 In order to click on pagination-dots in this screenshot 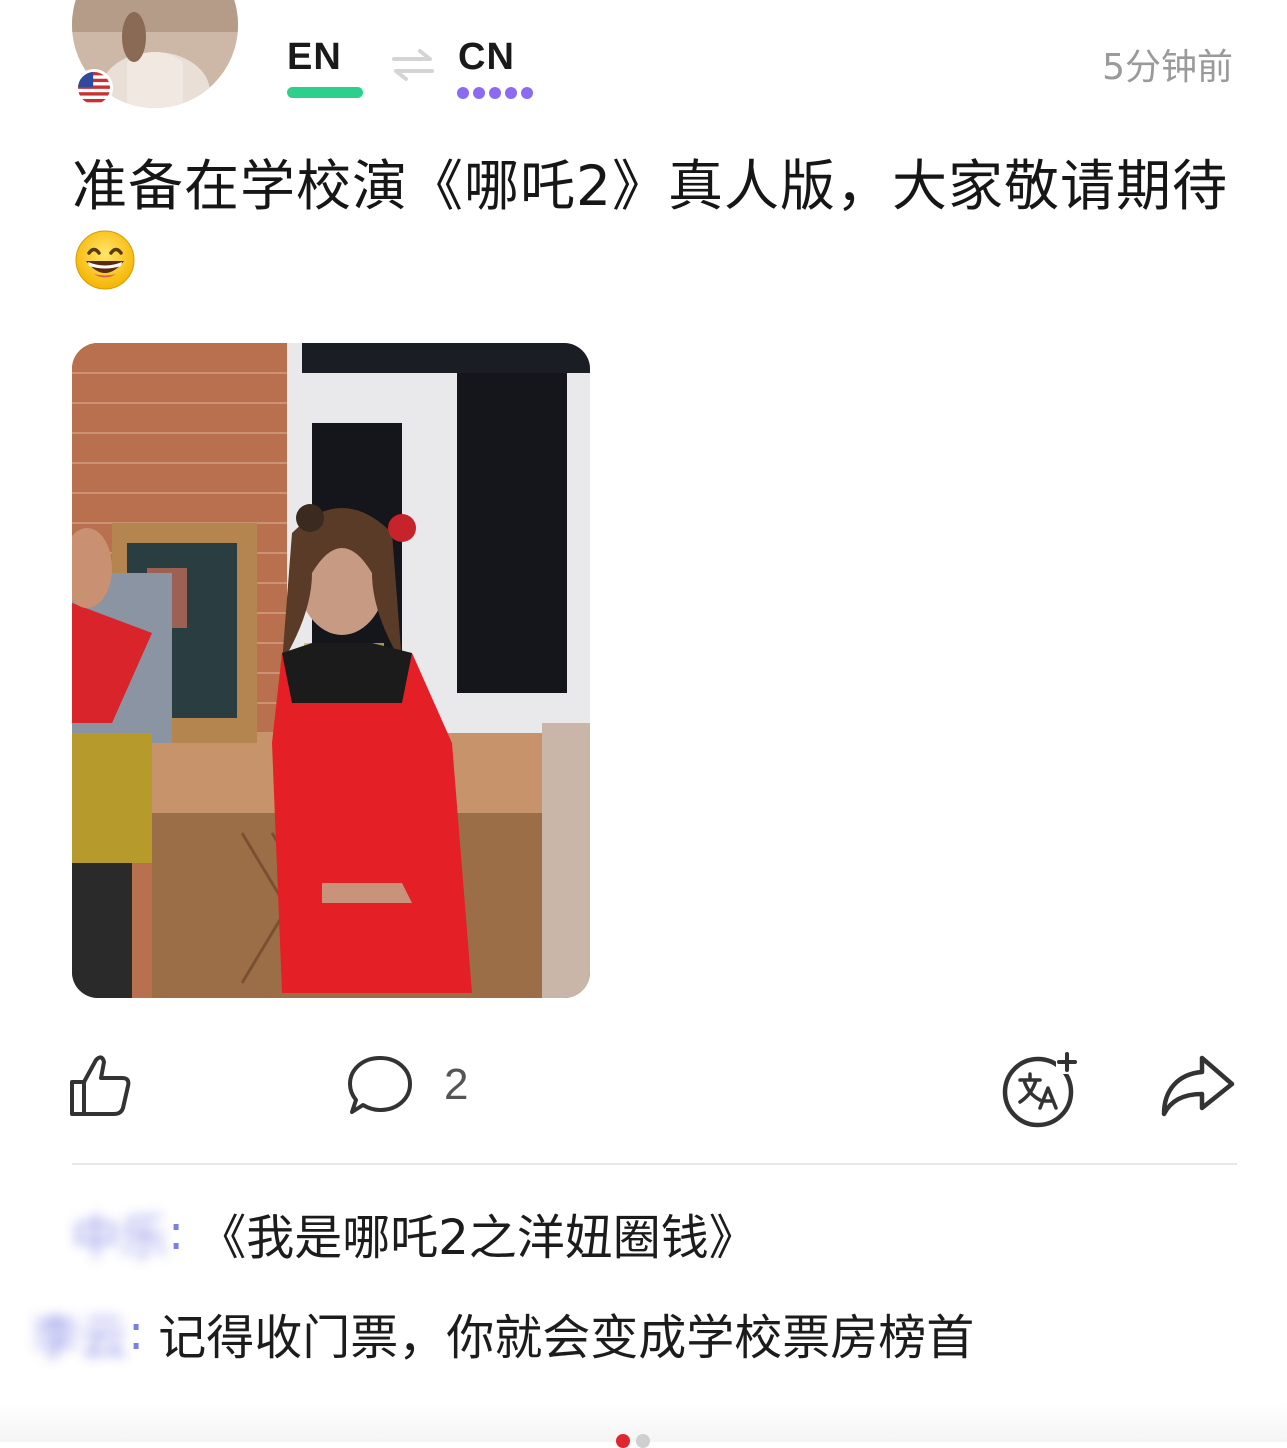, I will do `click(633, 1441)`.